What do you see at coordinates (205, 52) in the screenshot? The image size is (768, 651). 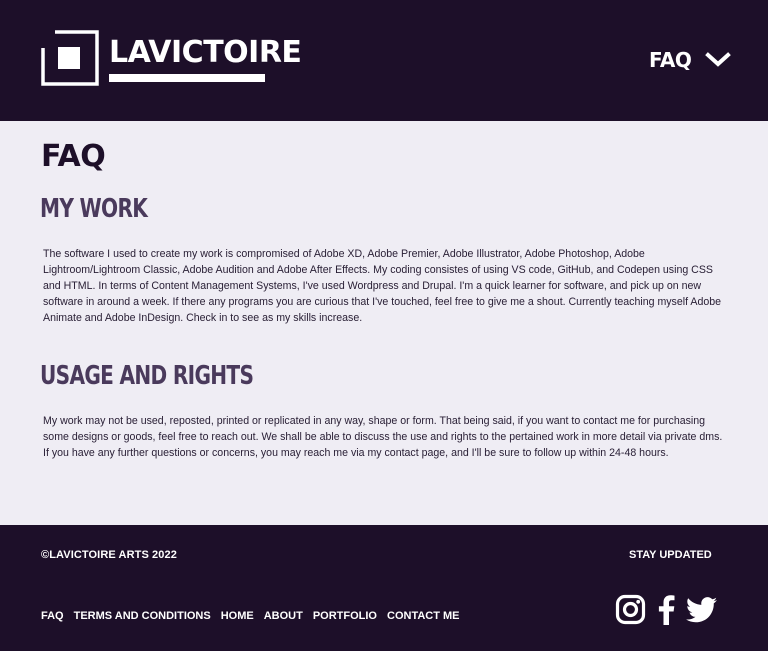 I see `brand-name: LAVICTOIRE` at bounding box center [205, 52].